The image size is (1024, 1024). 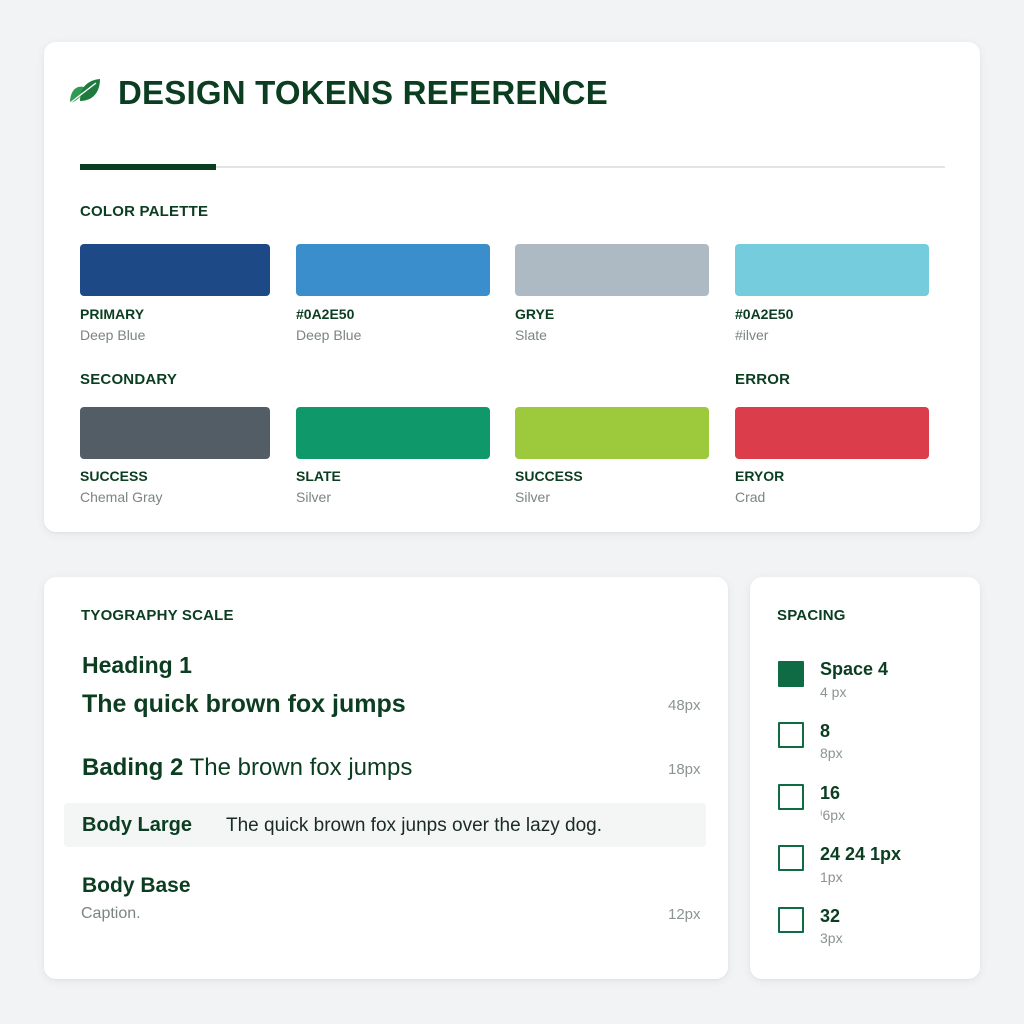 I want to click on spacing-value: ⁱ6px, so click(x=833, y=815).